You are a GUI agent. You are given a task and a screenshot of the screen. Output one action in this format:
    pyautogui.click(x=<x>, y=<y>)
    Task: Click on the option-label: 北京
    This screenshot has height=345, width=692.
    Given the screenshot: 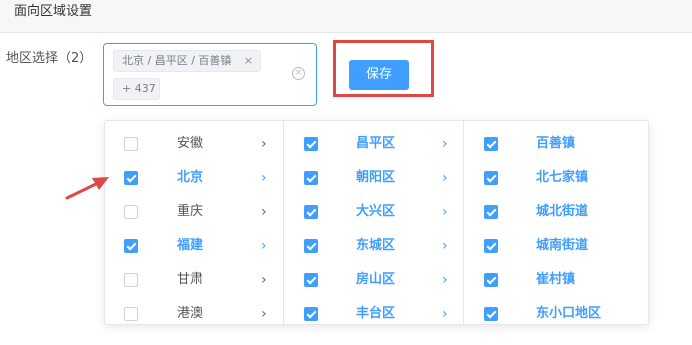 What is the action you would take?
    pyautogui.click(x=190, y=177)
    